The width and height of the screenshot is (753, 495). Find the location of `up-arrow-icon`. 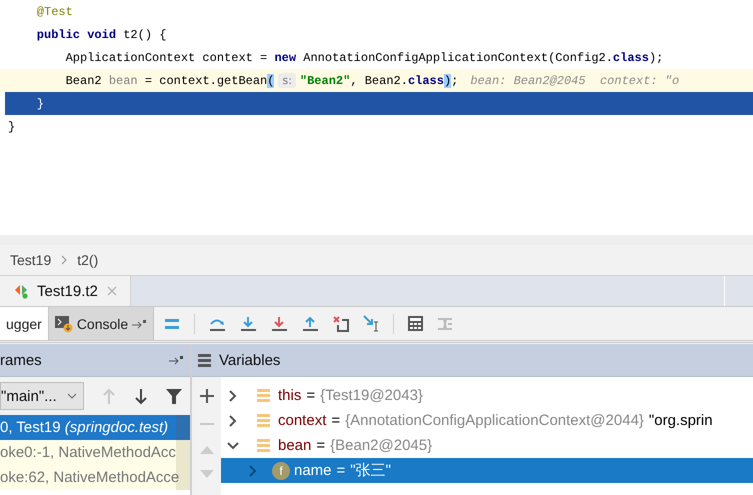

up-arrow-icon is located at coordinates (311, 324).